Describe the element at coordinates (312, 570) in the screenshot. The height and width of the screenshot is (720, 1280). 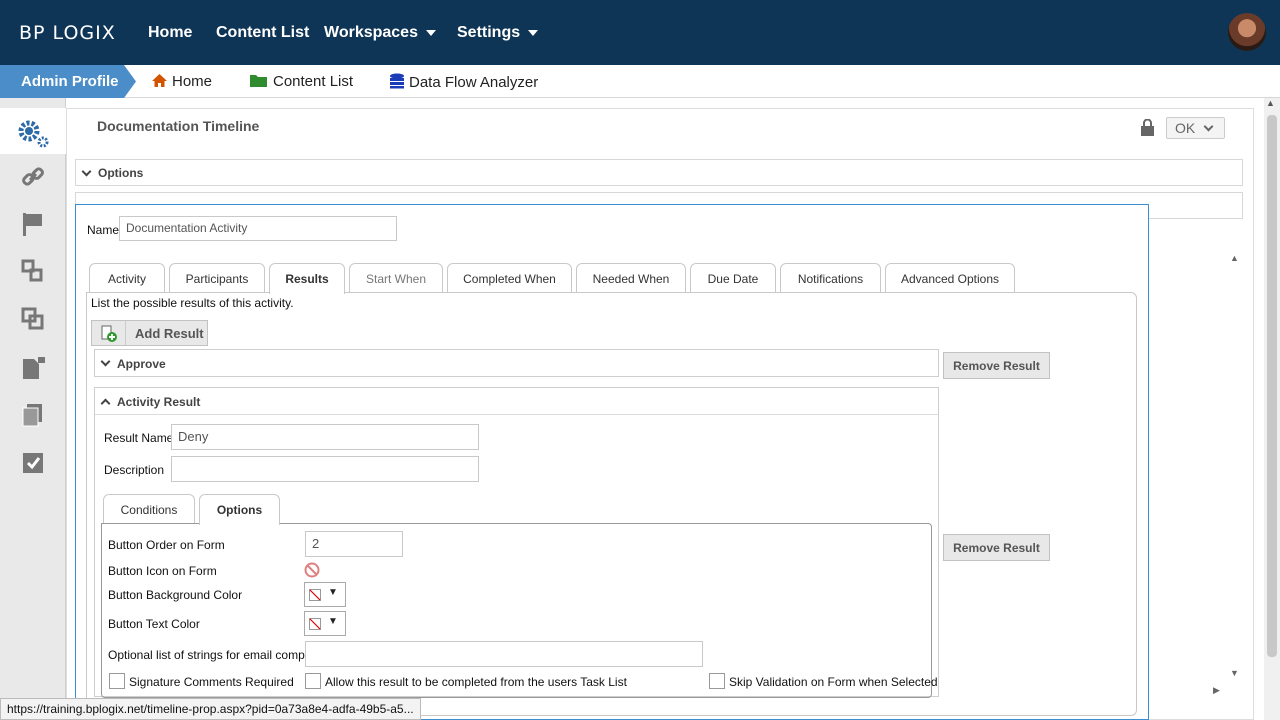
I see `no-icon-selector-icon` at that location.